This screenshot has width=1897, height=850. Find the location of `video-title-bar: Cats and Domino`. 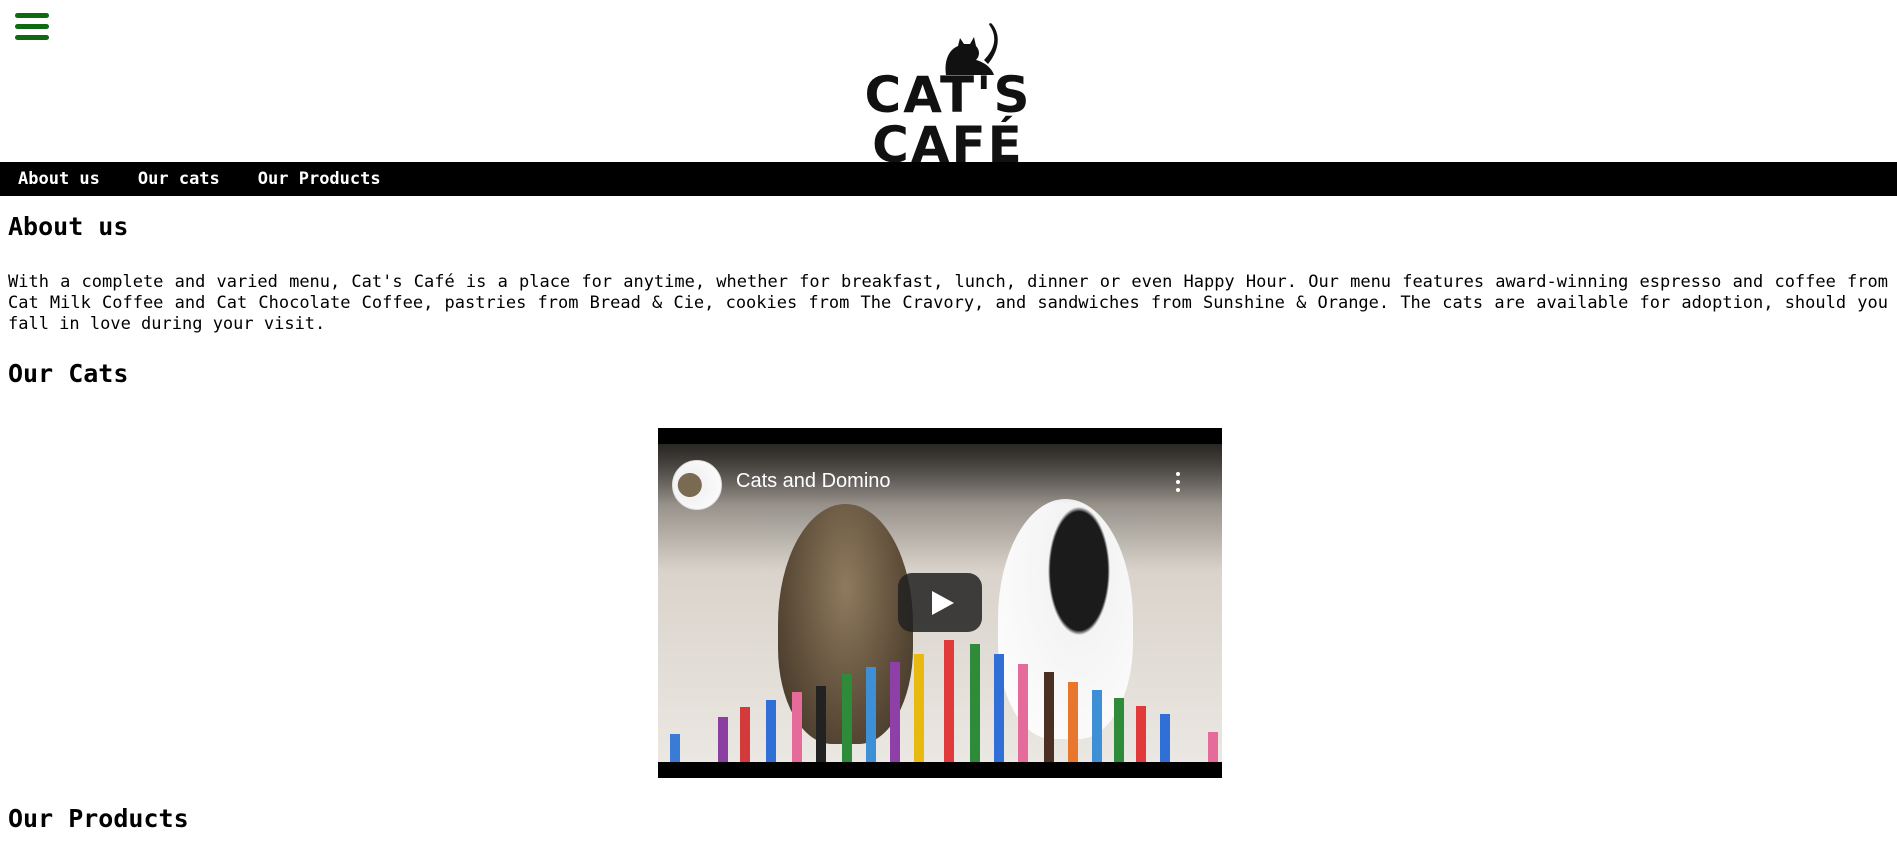

video-title-bar: Cats and Domino is located at coordinates (940, 477).